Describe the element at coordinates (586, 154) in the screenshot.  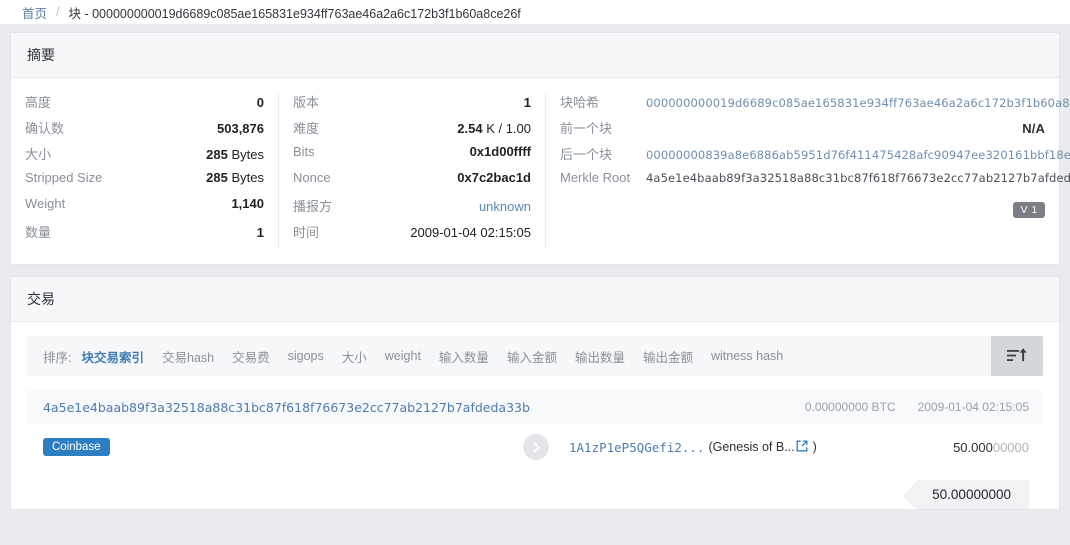
I see `summary-key: 后一个块` at that location.